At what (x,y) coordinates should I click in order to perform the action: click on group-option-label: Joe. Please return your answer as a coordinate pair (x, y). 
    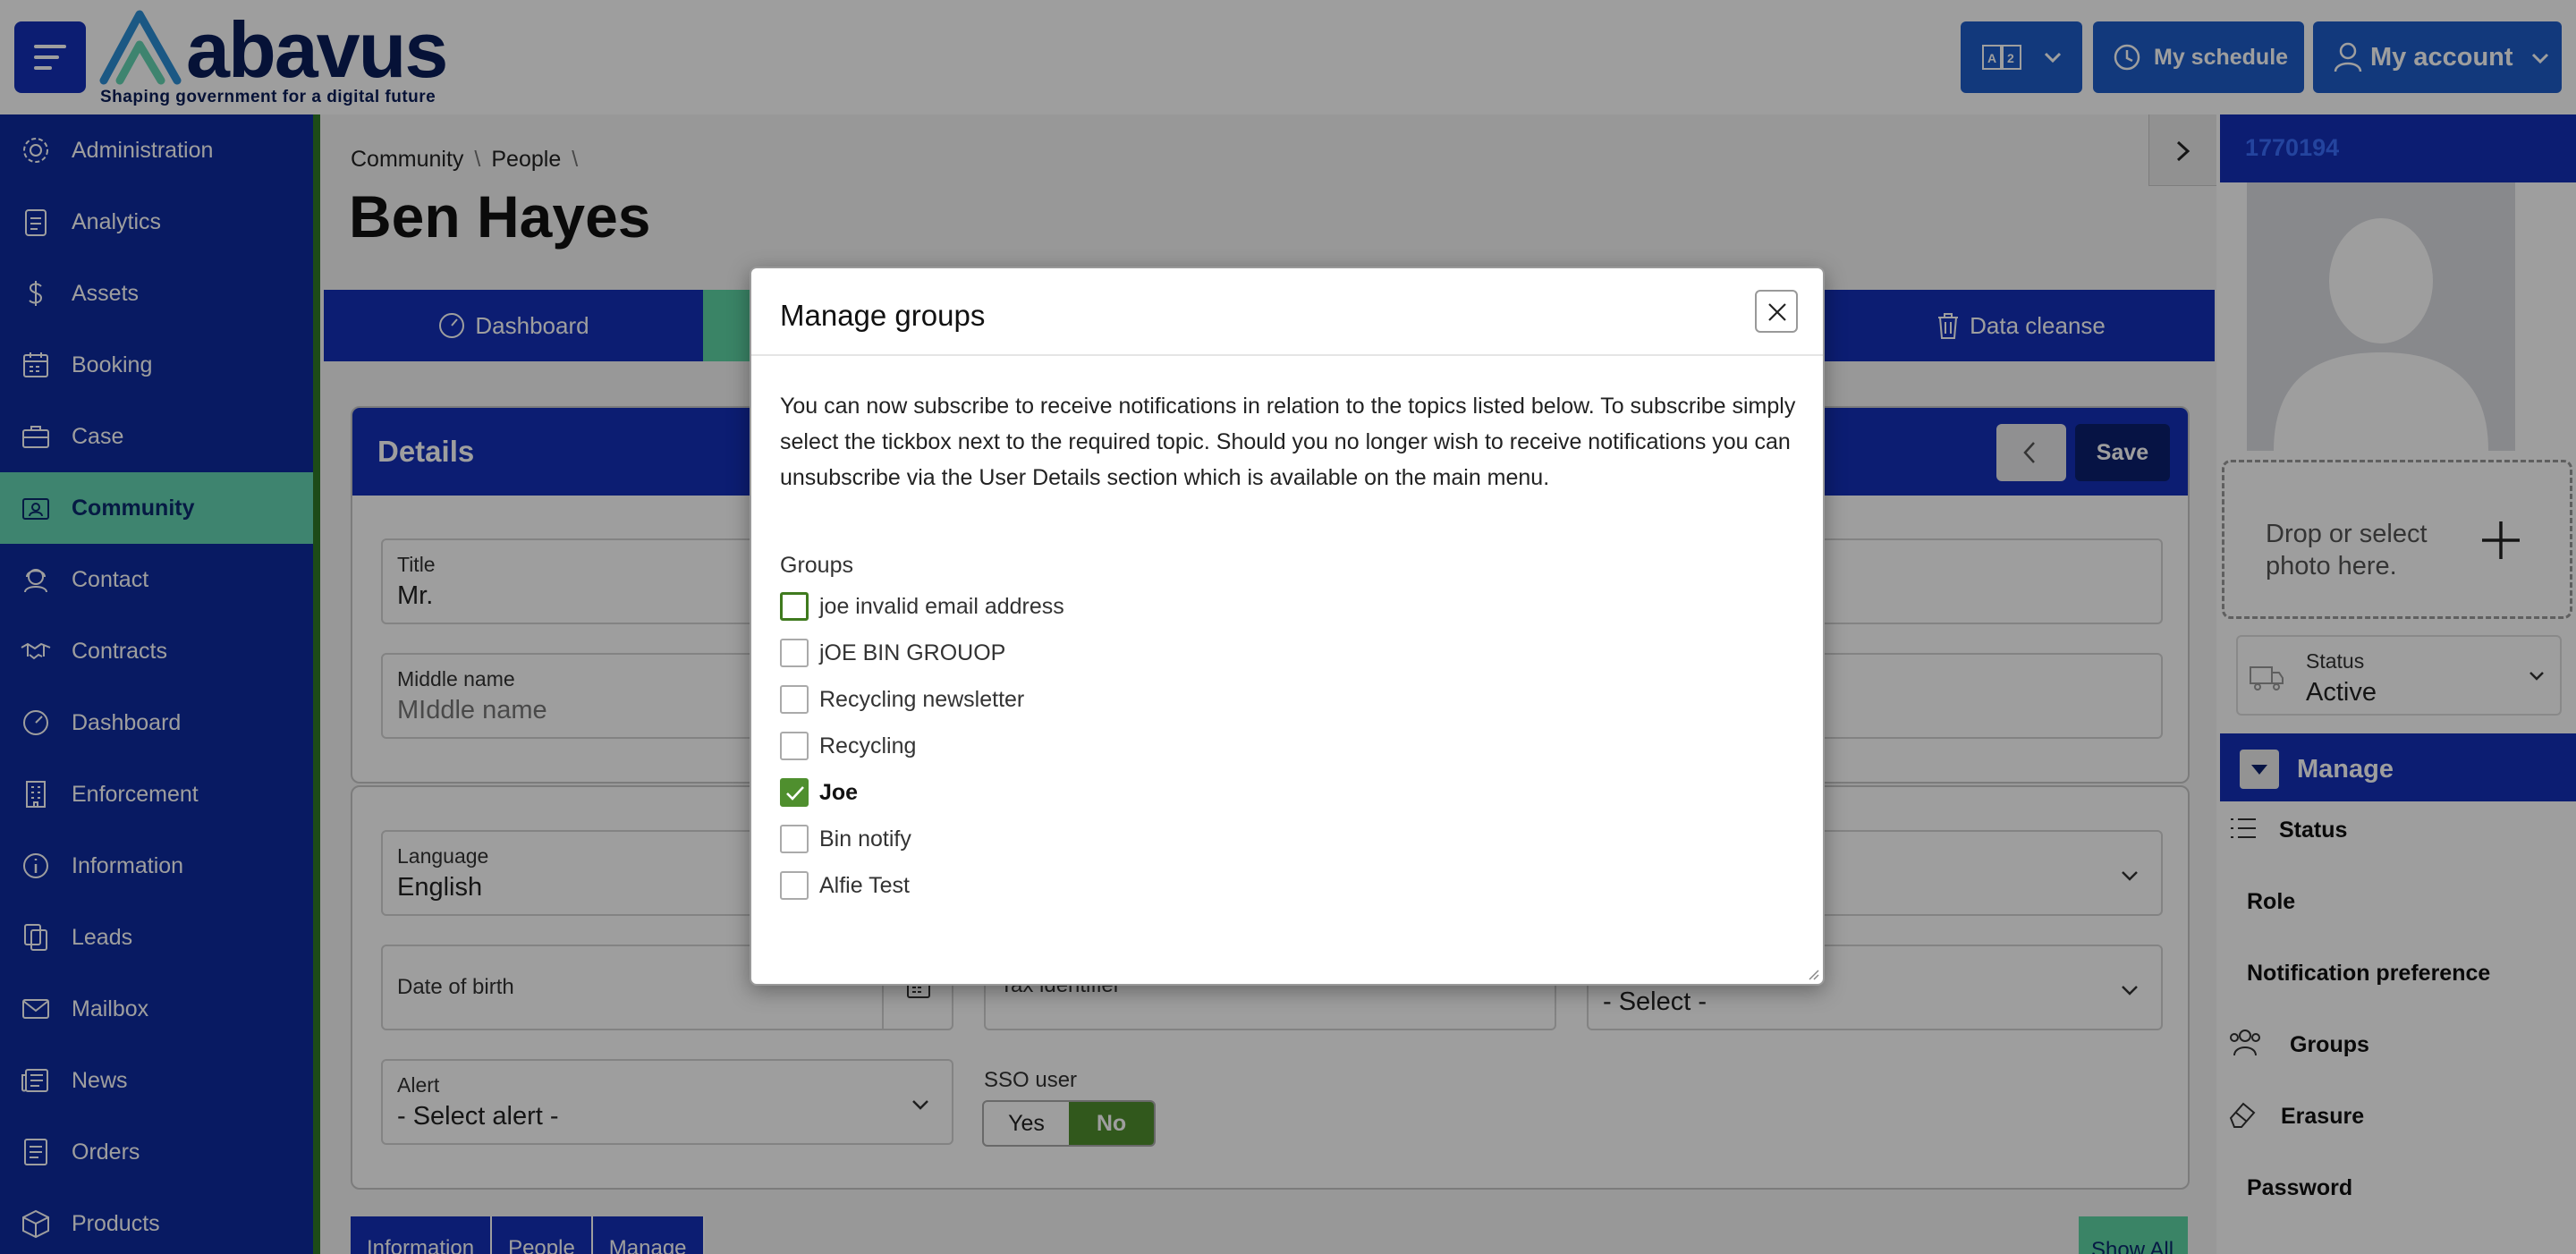
    Looking at the image, I should click on (839, 792).